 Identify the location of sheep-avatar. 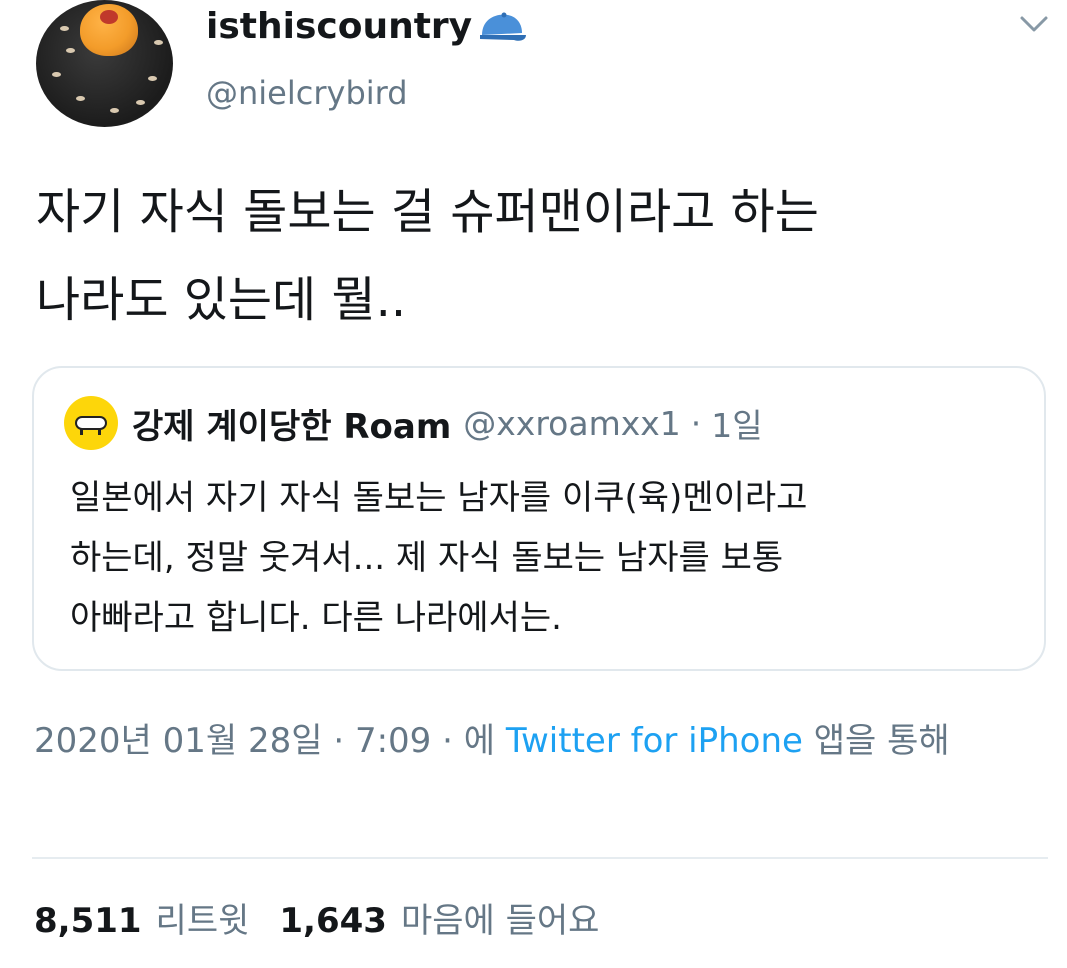
(91, 423).